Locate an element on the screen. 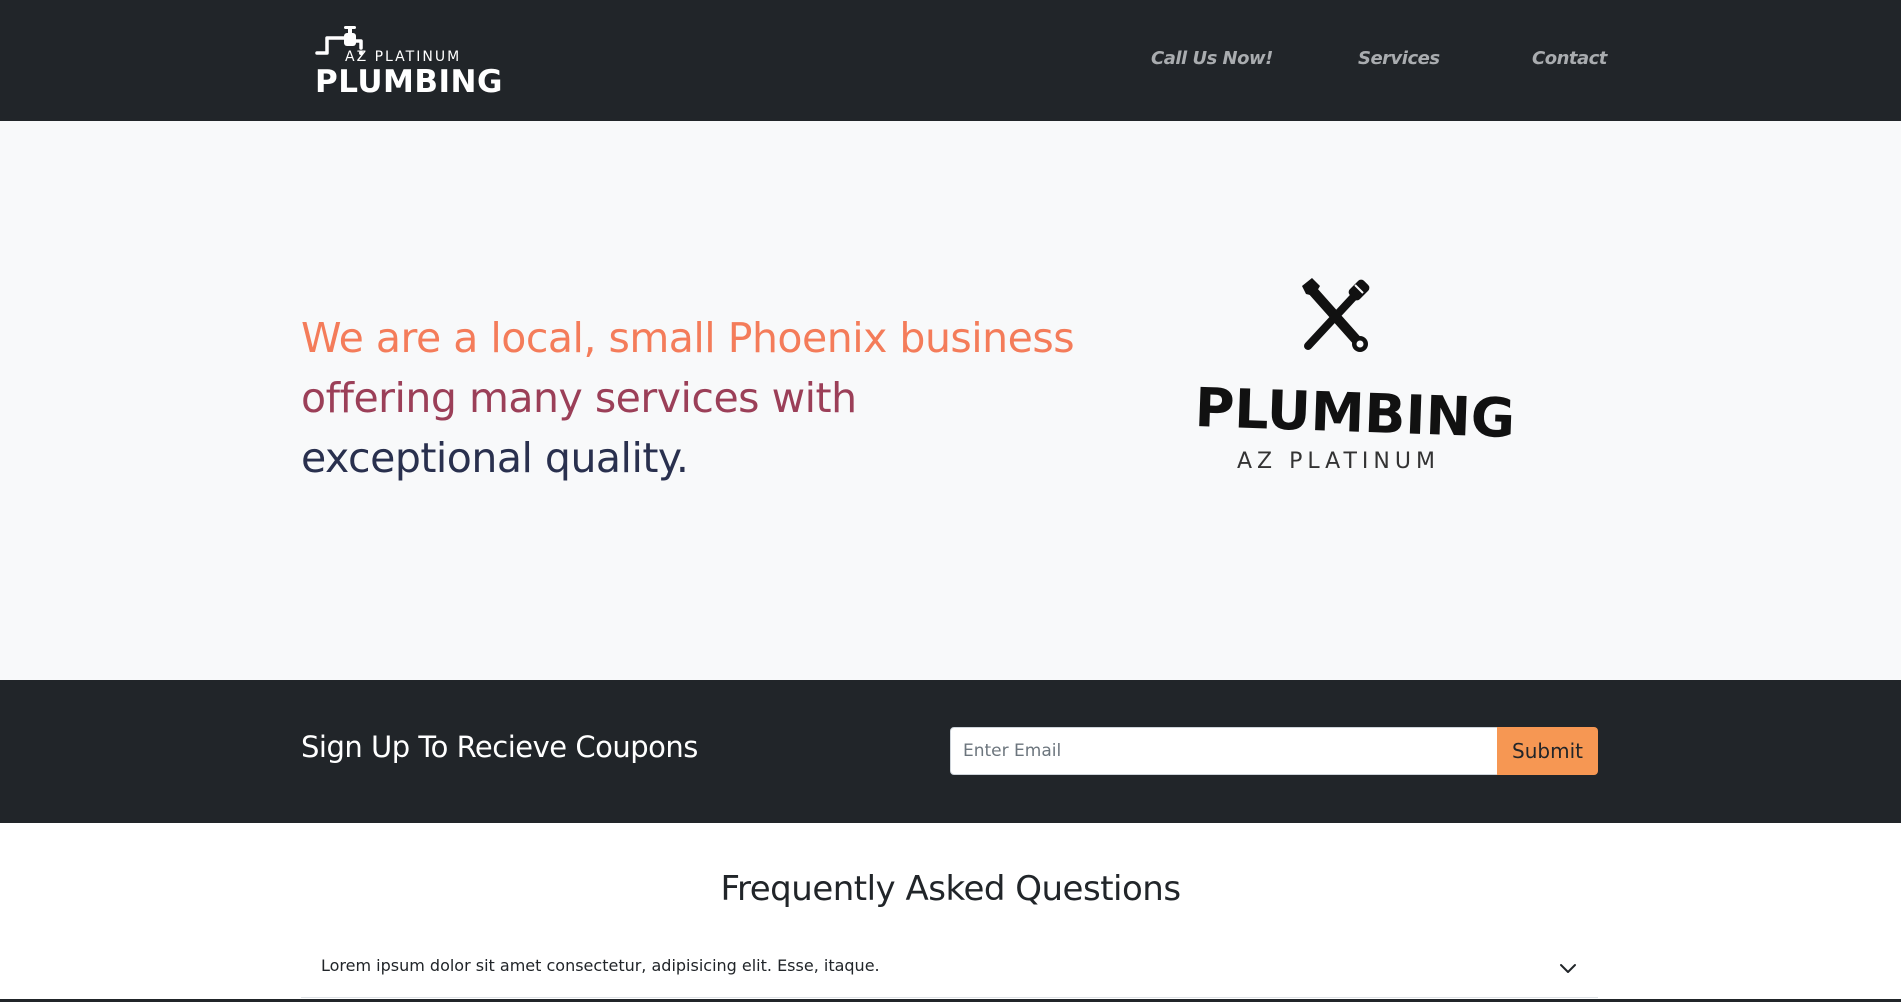 Image resolution: width=1901 pixels, height=1002 pixels. submit-button: Submit is located at coordinates (1547, 751).